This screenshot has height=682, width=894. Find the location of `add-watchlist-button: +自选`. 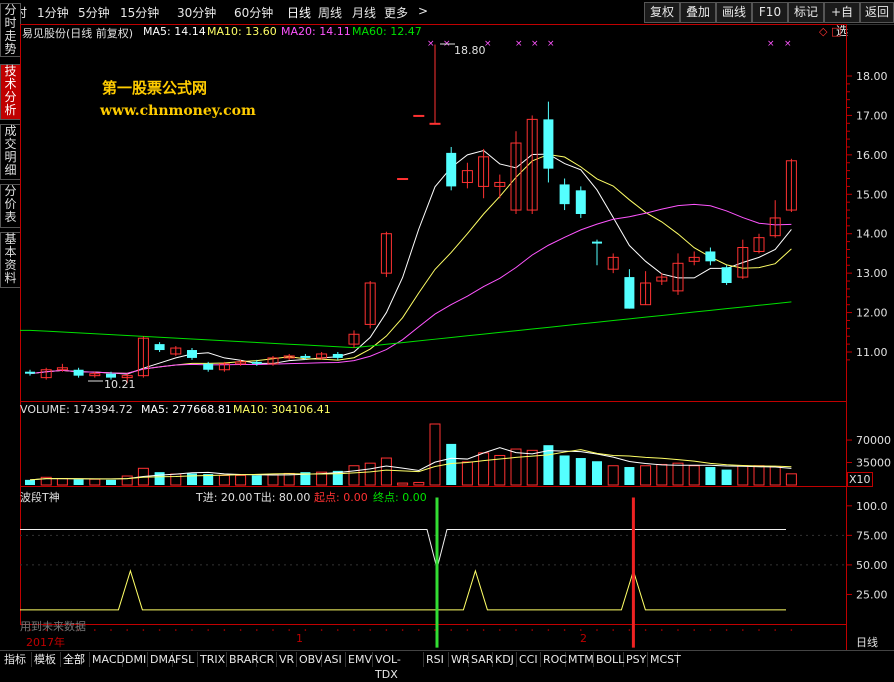

add-watchlist-button: +自选 is located at coordinates (842, 20).